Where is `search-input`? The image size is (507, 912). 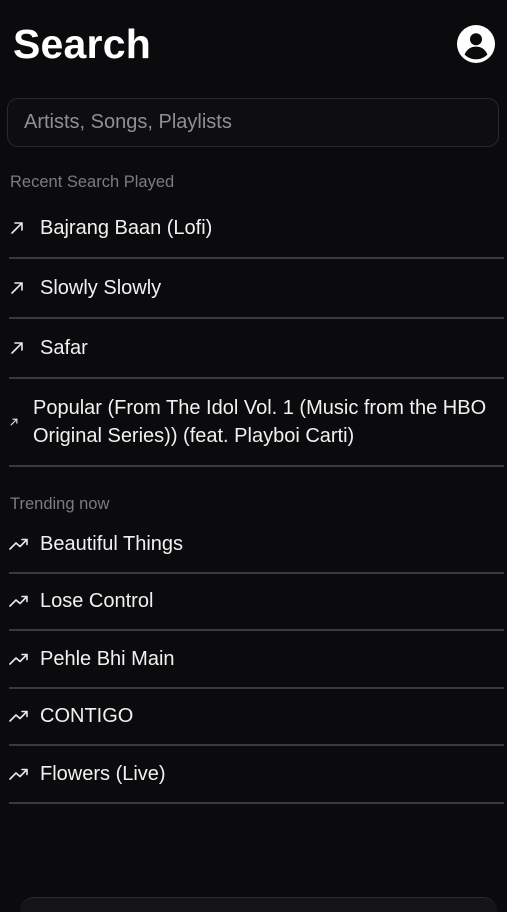
search-input is located at coordinates (253, 122).